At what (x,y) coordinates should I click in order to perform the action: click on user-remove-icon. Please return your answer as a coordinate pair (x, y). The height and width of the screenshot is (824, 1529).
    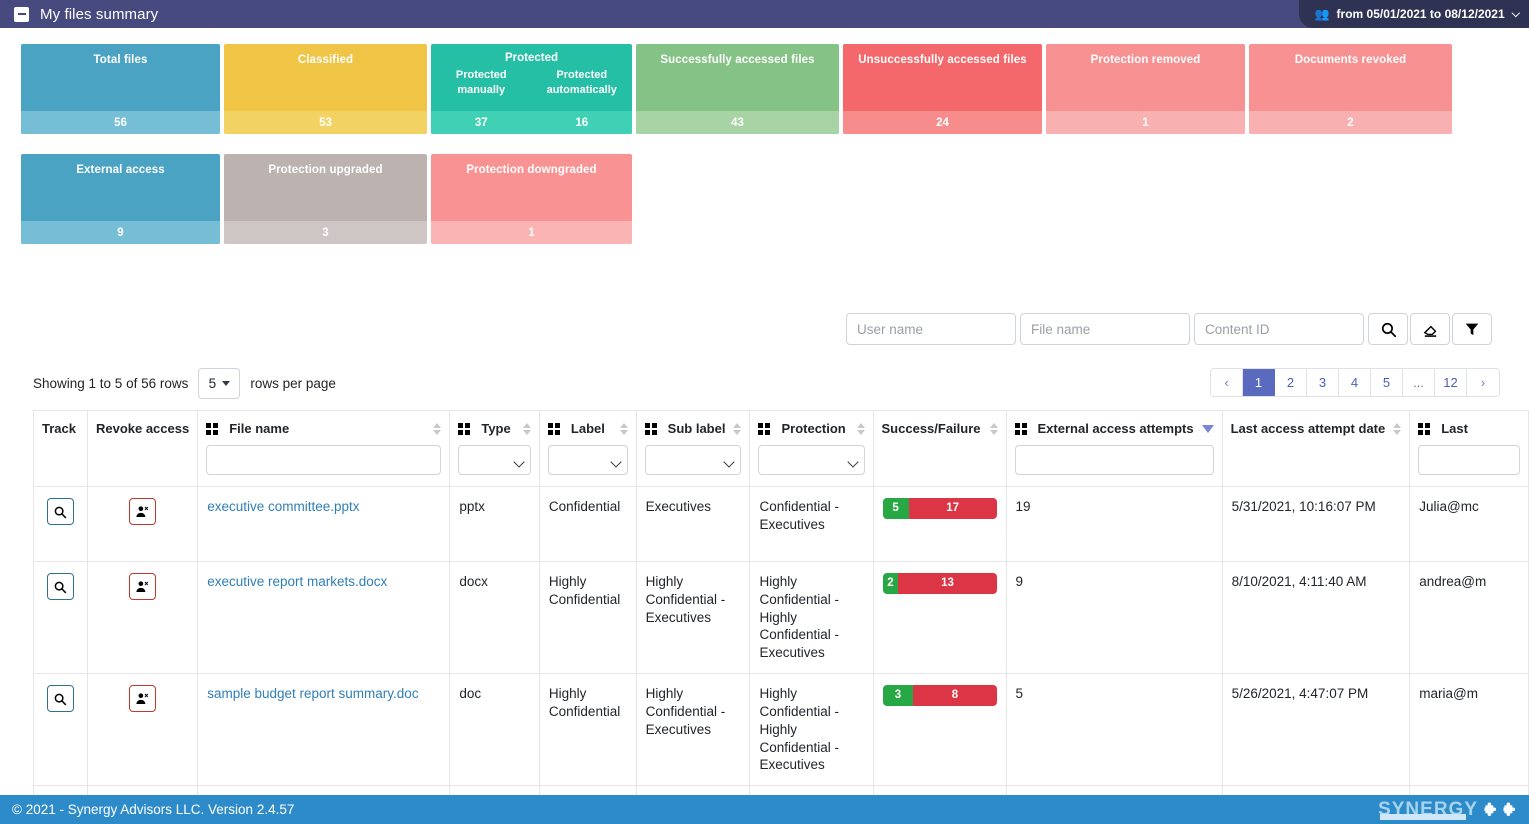
    Looking at the image, I should click on (142, 586).